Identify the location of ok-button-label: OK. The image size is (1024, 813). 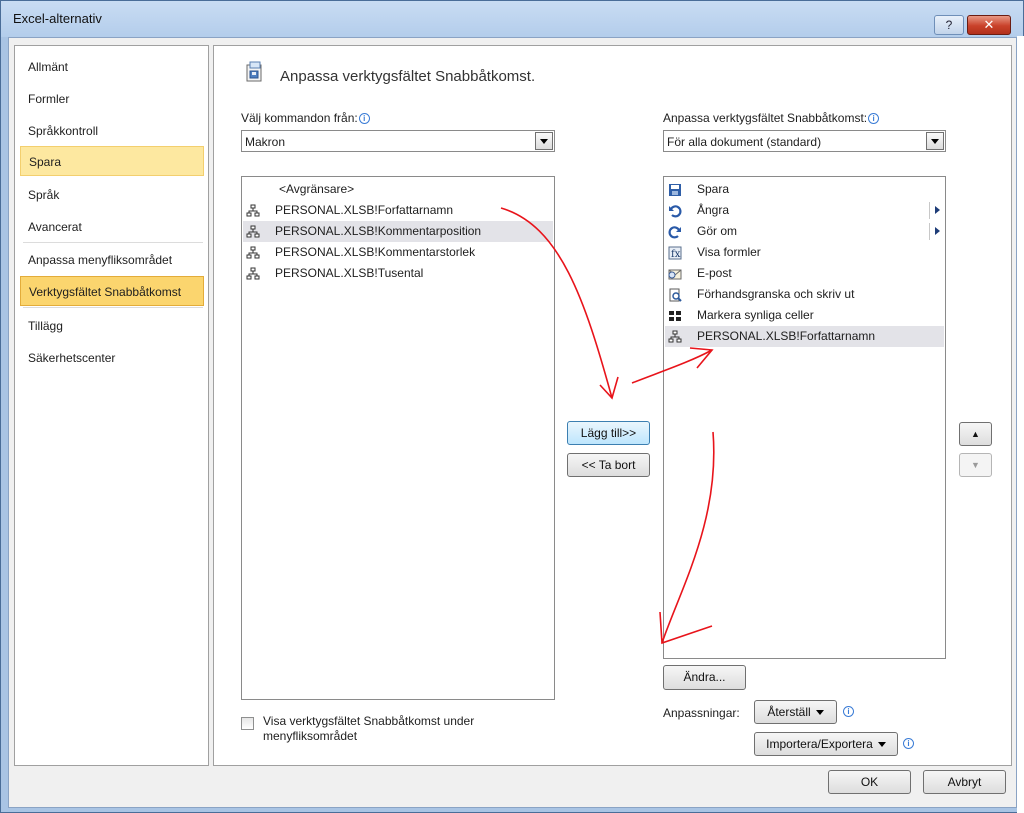
(869, 782).